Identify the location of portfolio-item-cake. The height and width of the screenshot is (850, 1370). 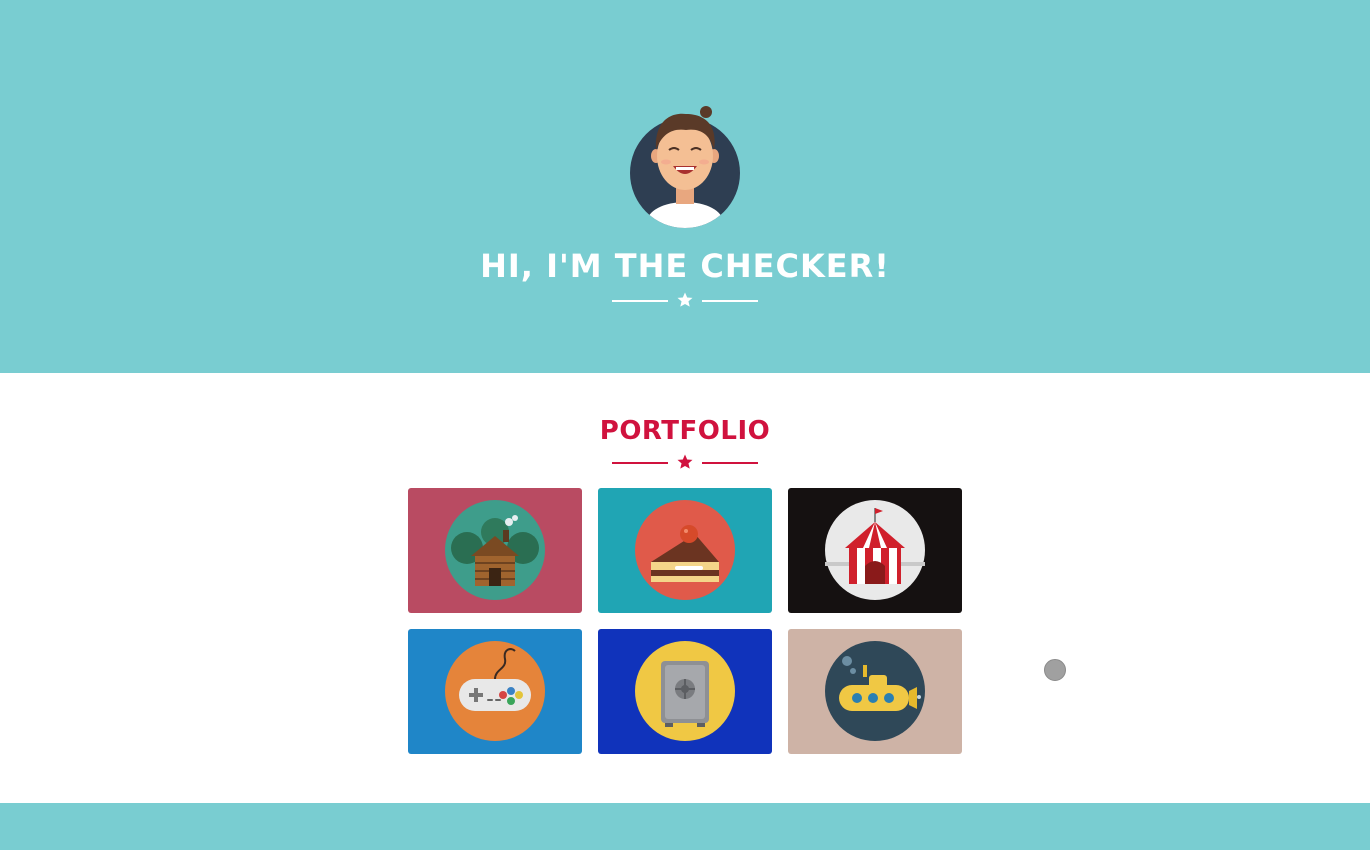
(685, 550).